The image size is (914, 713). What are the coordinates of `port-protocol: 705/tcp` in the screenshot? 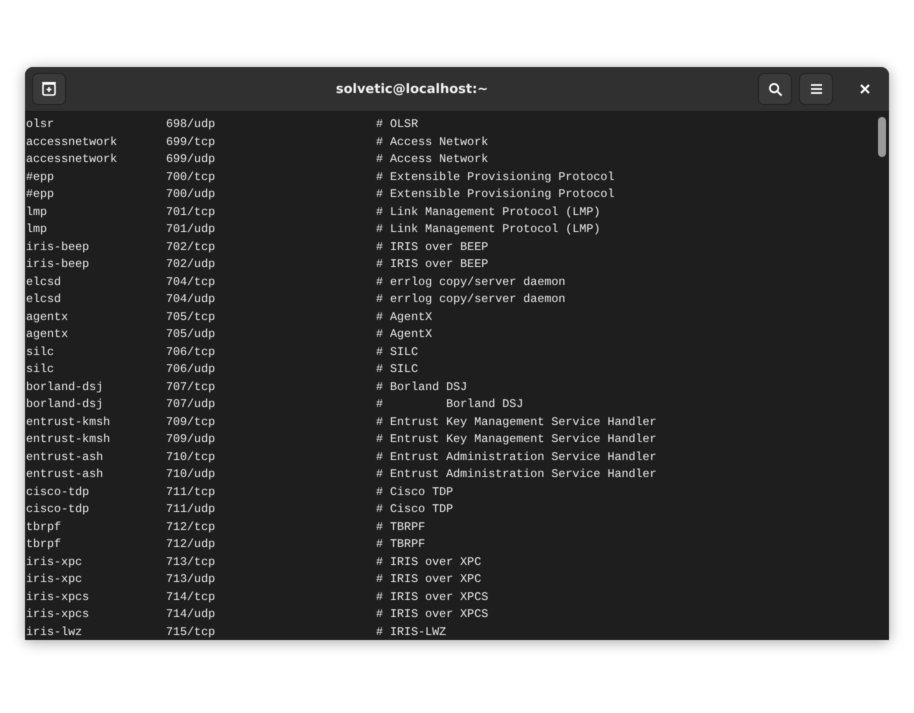 It's located at (191, 317).